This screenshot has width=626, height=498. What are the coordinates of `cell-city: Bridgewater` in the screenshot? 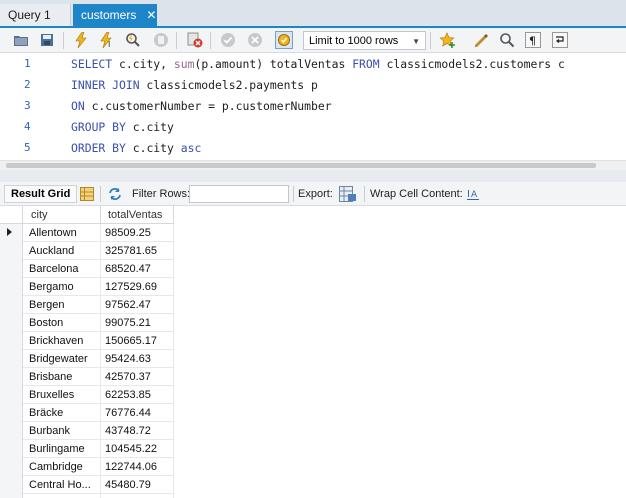 It's located at (62, 359).